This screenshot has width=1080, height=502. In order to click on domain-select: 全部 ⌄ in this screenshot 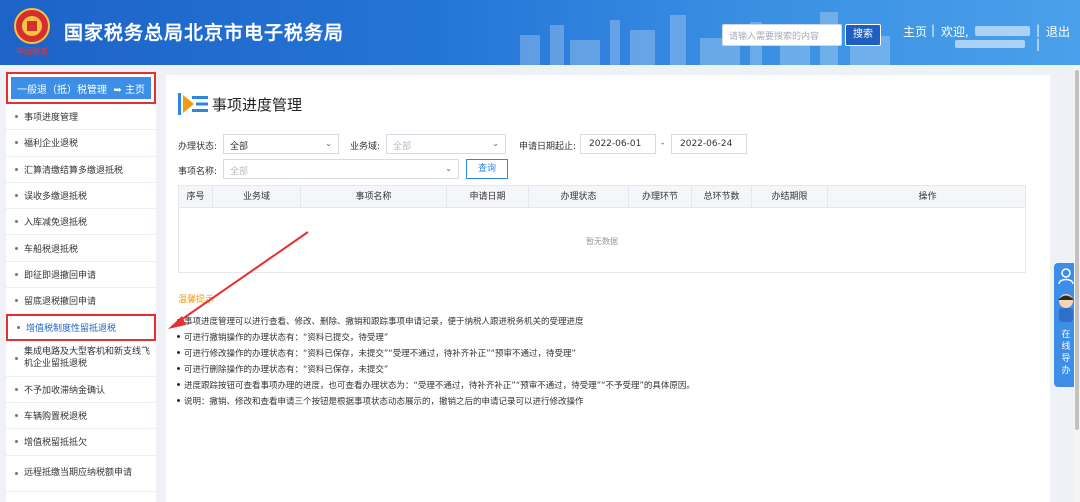, I will do `click(446, 144)`.